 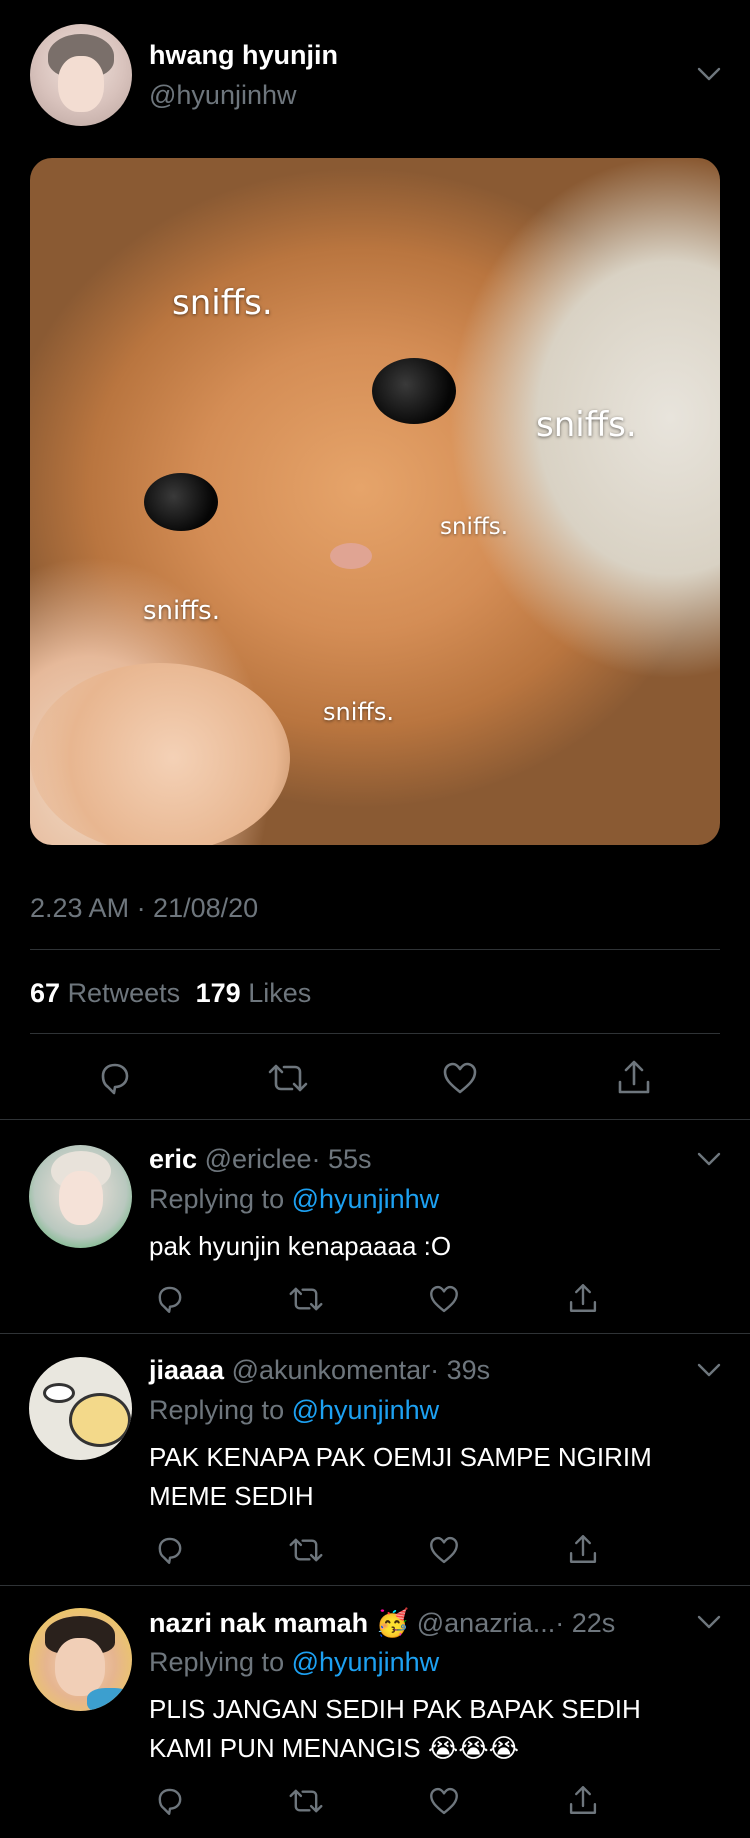 I want to click on reply-header: jiaaaa @akunkomentar· 39s, so click(x=319, y=1370).